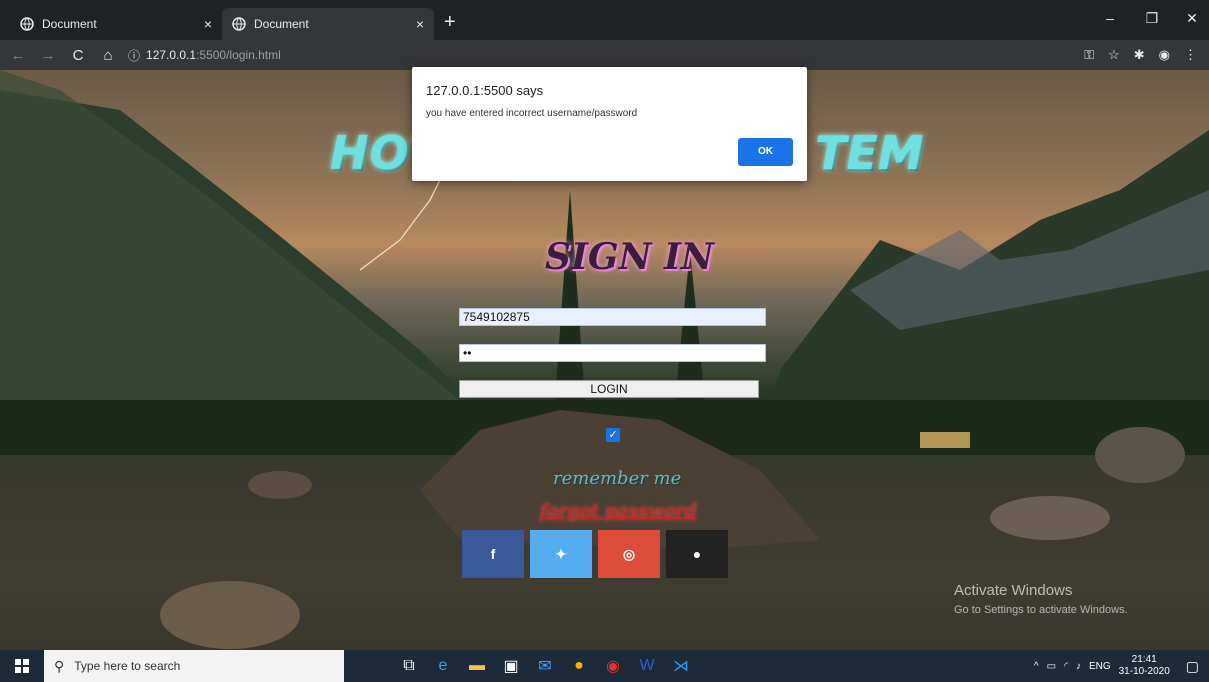 The image size is (1209, 682). What do you see at coordinates (1192, 18) in the screenshot?
I see `close-window-button: ✕` at bounding box center [1192, 18].